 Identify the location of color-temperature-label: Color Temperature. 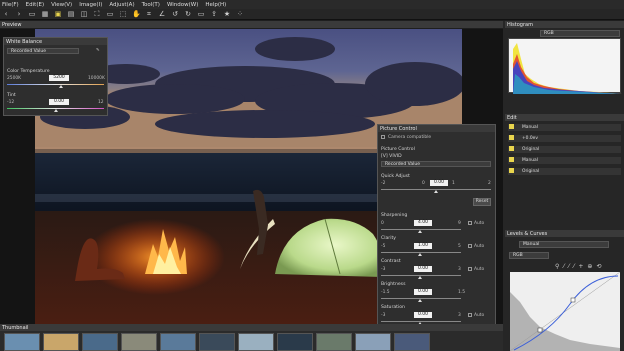
(28, 71).